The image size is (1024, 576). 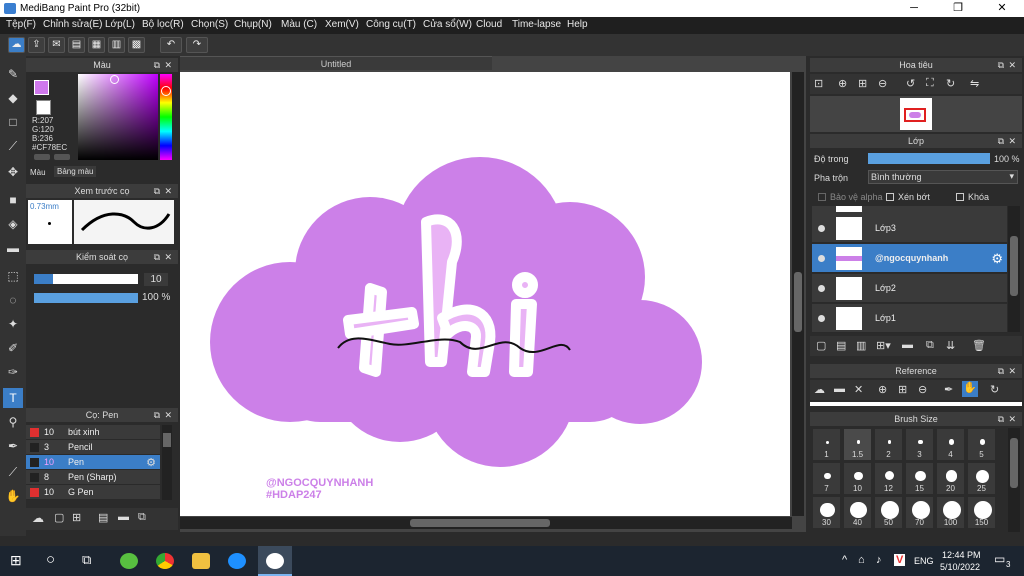 I want to click on add-brush-icon: ⊞, so click(x=76, y=517).